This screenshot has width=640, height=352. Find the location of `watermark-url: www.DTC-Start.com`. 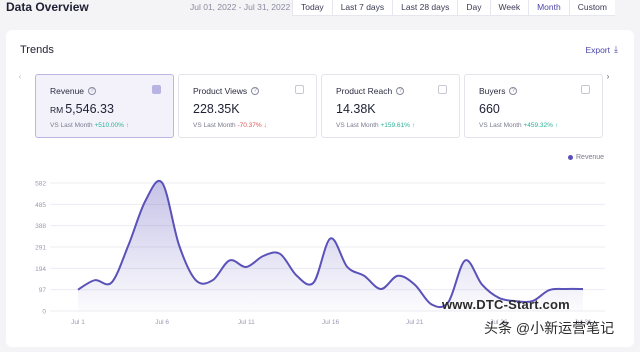

watermark-url: www.DTC-Start.com is located at coordinates (506, 304).